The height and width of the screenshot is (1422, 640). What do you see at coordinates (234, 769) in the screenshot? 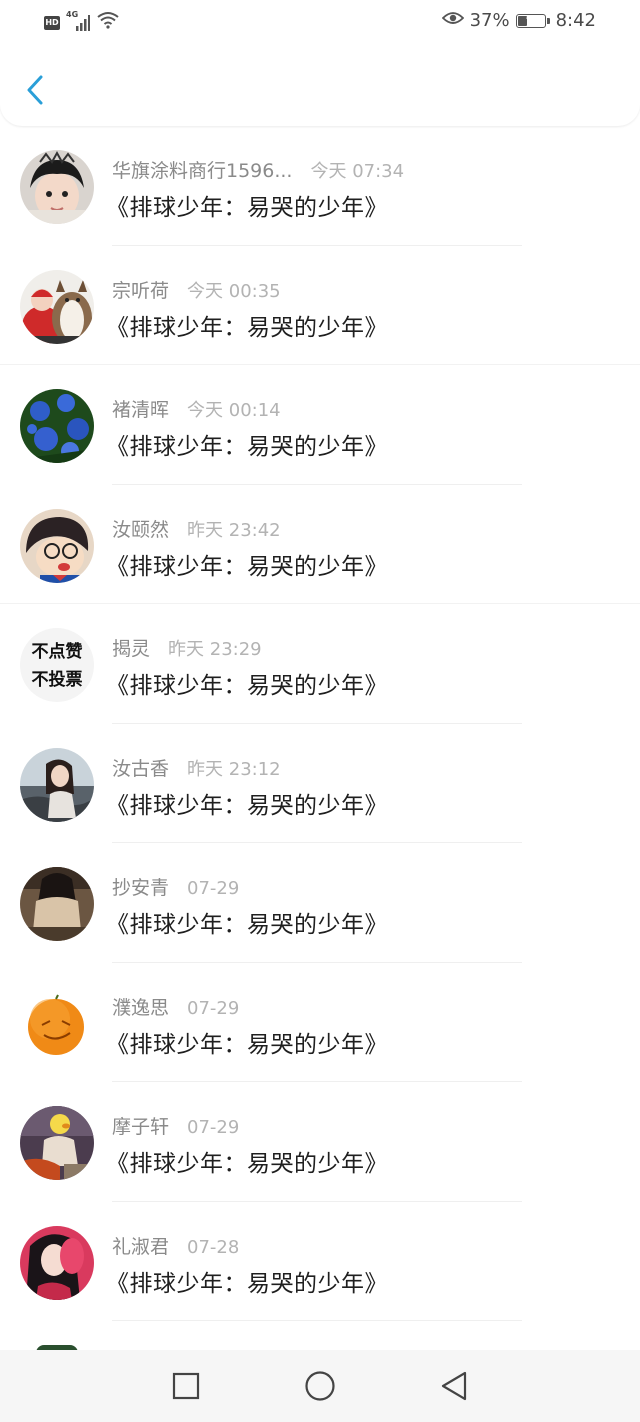
I see `timestamp: 昨天 23:12` at bounding box center [234, 769].